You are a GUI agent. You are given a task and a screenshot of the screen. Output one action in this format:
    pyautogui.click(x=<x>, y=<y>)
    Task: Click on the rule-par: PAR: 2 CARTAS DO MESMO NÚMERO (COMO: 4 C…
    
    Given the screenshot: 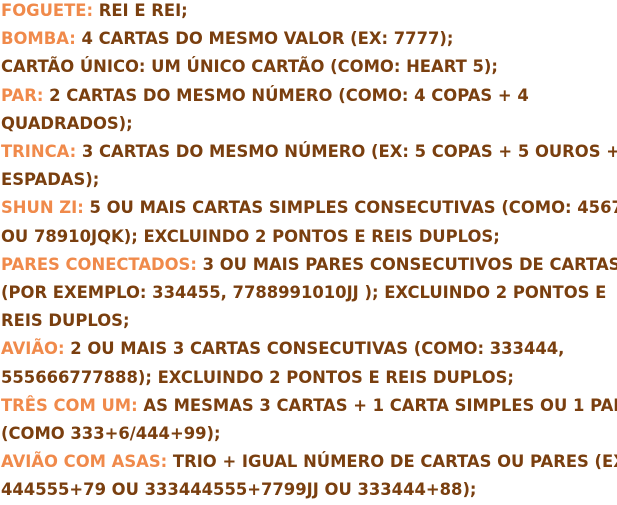 What is the action you would take?
    pyautogui.click(x=309, y=110)
    